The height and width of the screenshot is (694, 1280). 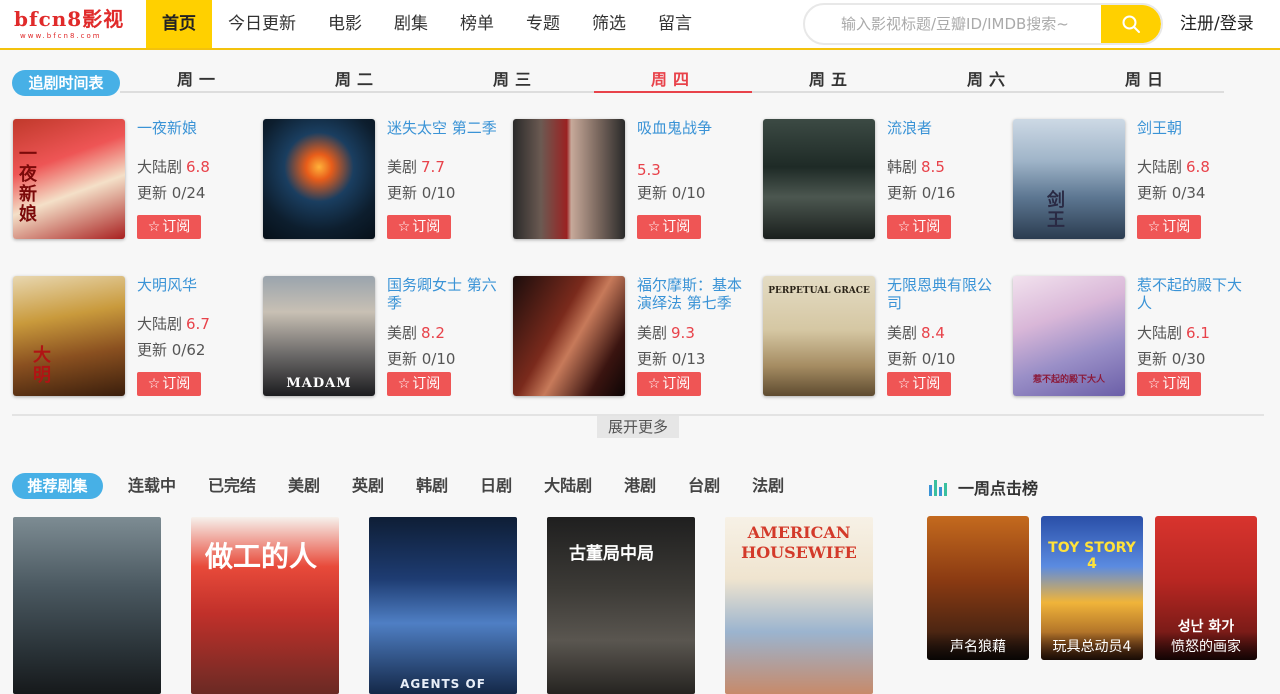 I want to click on show-meta: 美剧 8.2, so click(x=416, y=333).